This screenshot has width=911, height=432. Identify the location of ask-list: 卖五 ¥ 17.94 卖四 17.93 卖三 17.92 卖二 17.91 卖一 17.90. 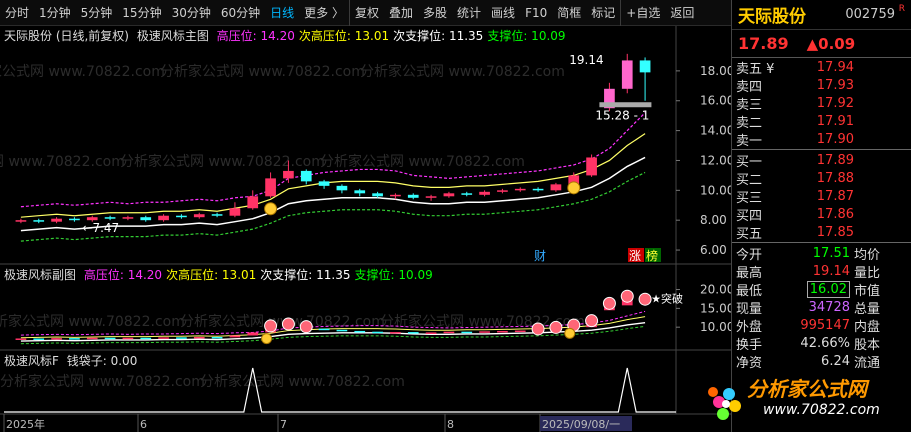
(821, 103).